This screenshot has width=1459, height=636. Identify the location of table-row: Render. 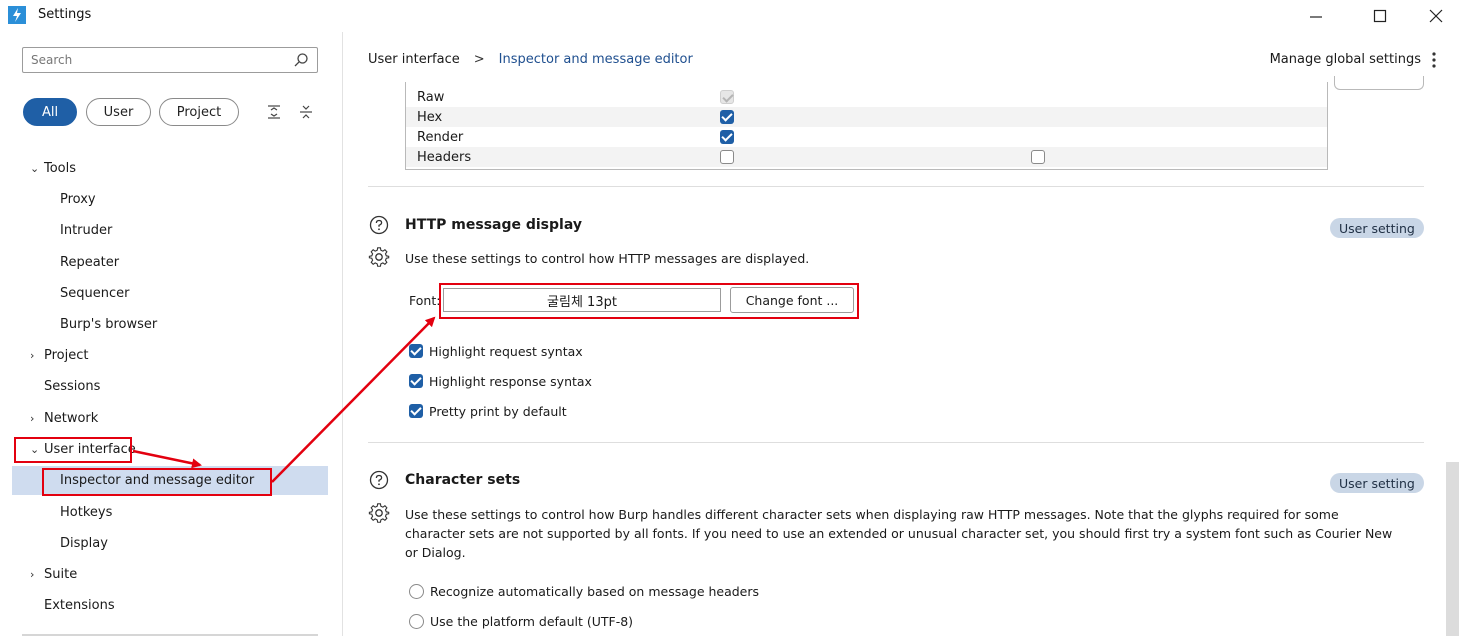
(866, 137).